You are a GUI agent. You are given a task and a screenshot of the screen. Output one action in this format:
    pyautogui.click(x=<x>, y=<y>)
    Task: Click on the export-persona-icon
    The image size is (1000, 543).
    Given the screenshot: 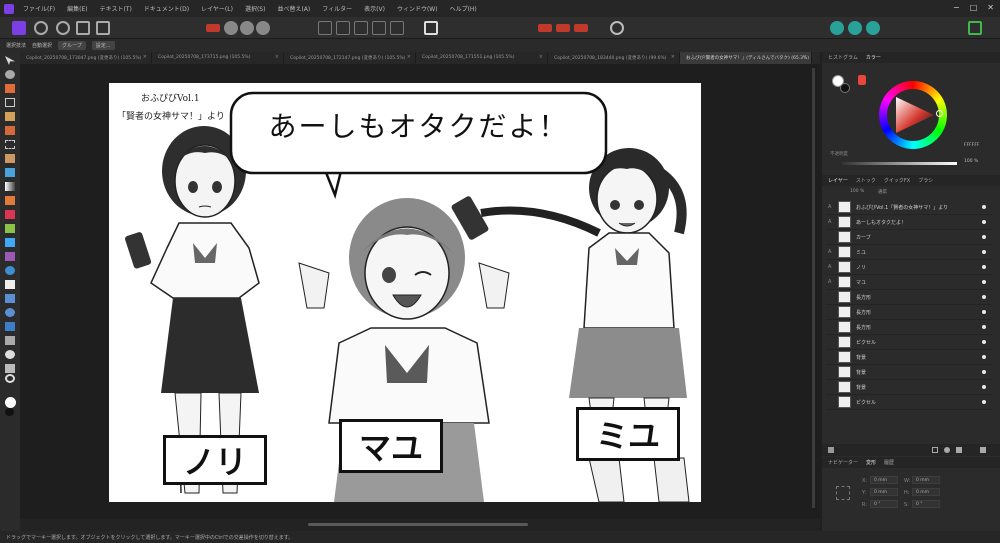 What is the action you would take?
    pyautogui.click(x=103, y=28)
    